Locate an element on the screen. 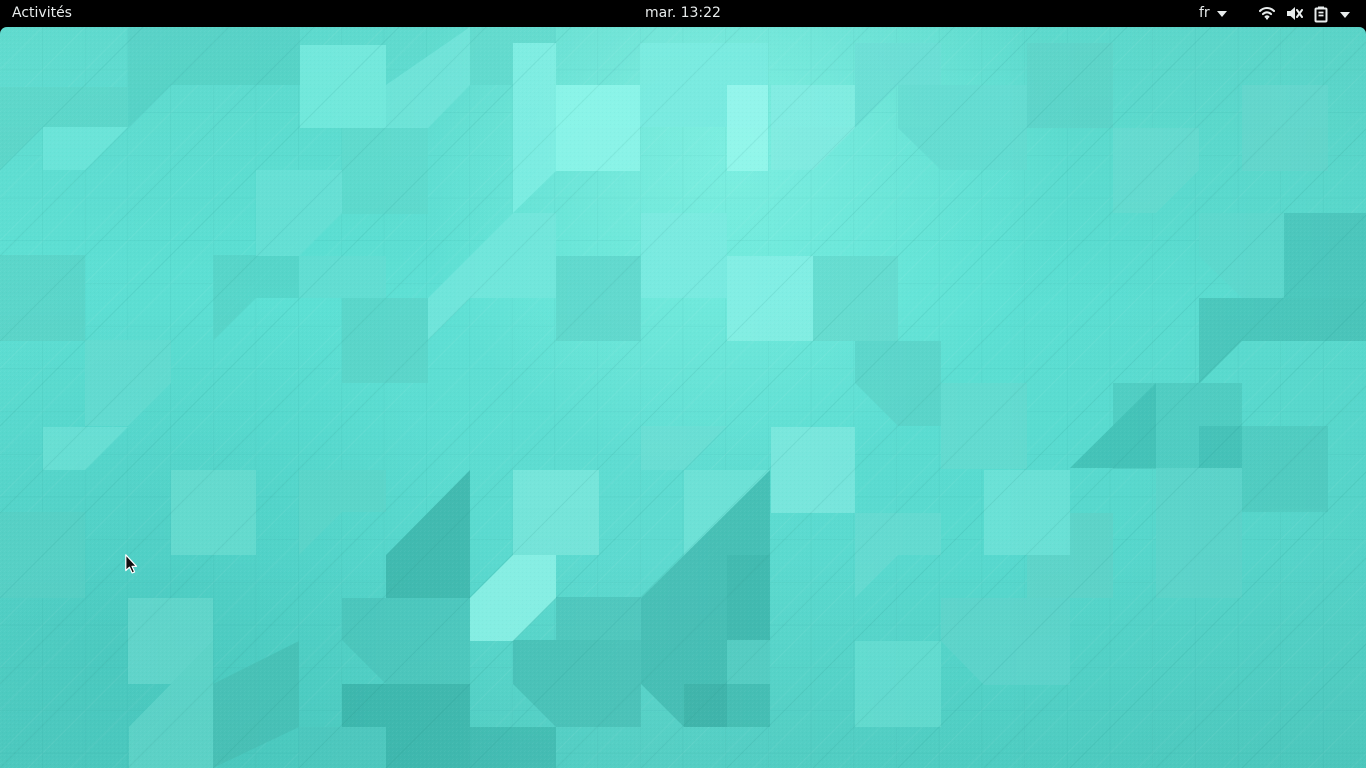 Image resolution: width=1366 pixels, height=768 pixels. activities-button: Activités is located at coordinates (42, 13).